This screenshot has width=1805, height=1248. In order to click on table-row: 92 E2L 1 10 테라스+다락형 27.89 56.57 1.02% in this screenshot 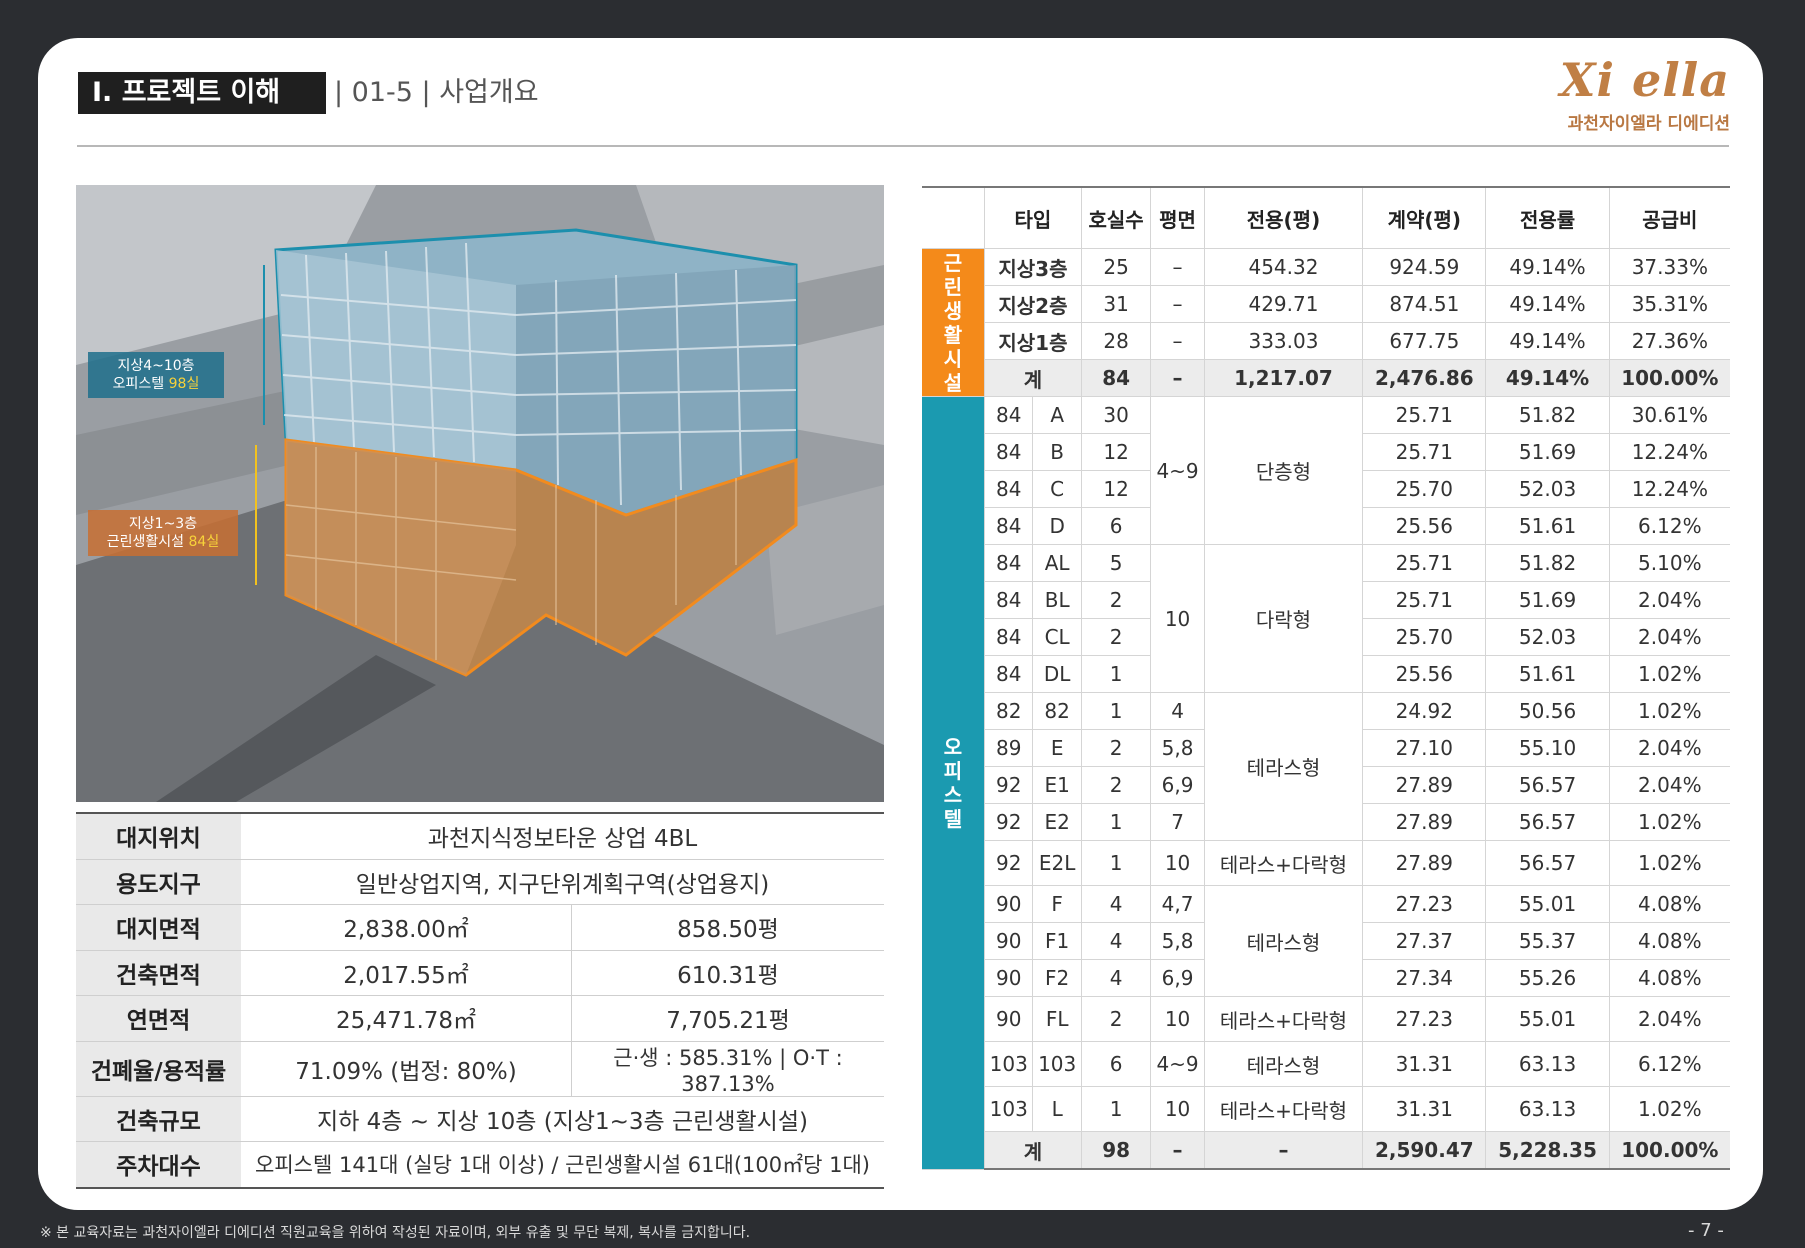, I will do `click(1326, 863)`.